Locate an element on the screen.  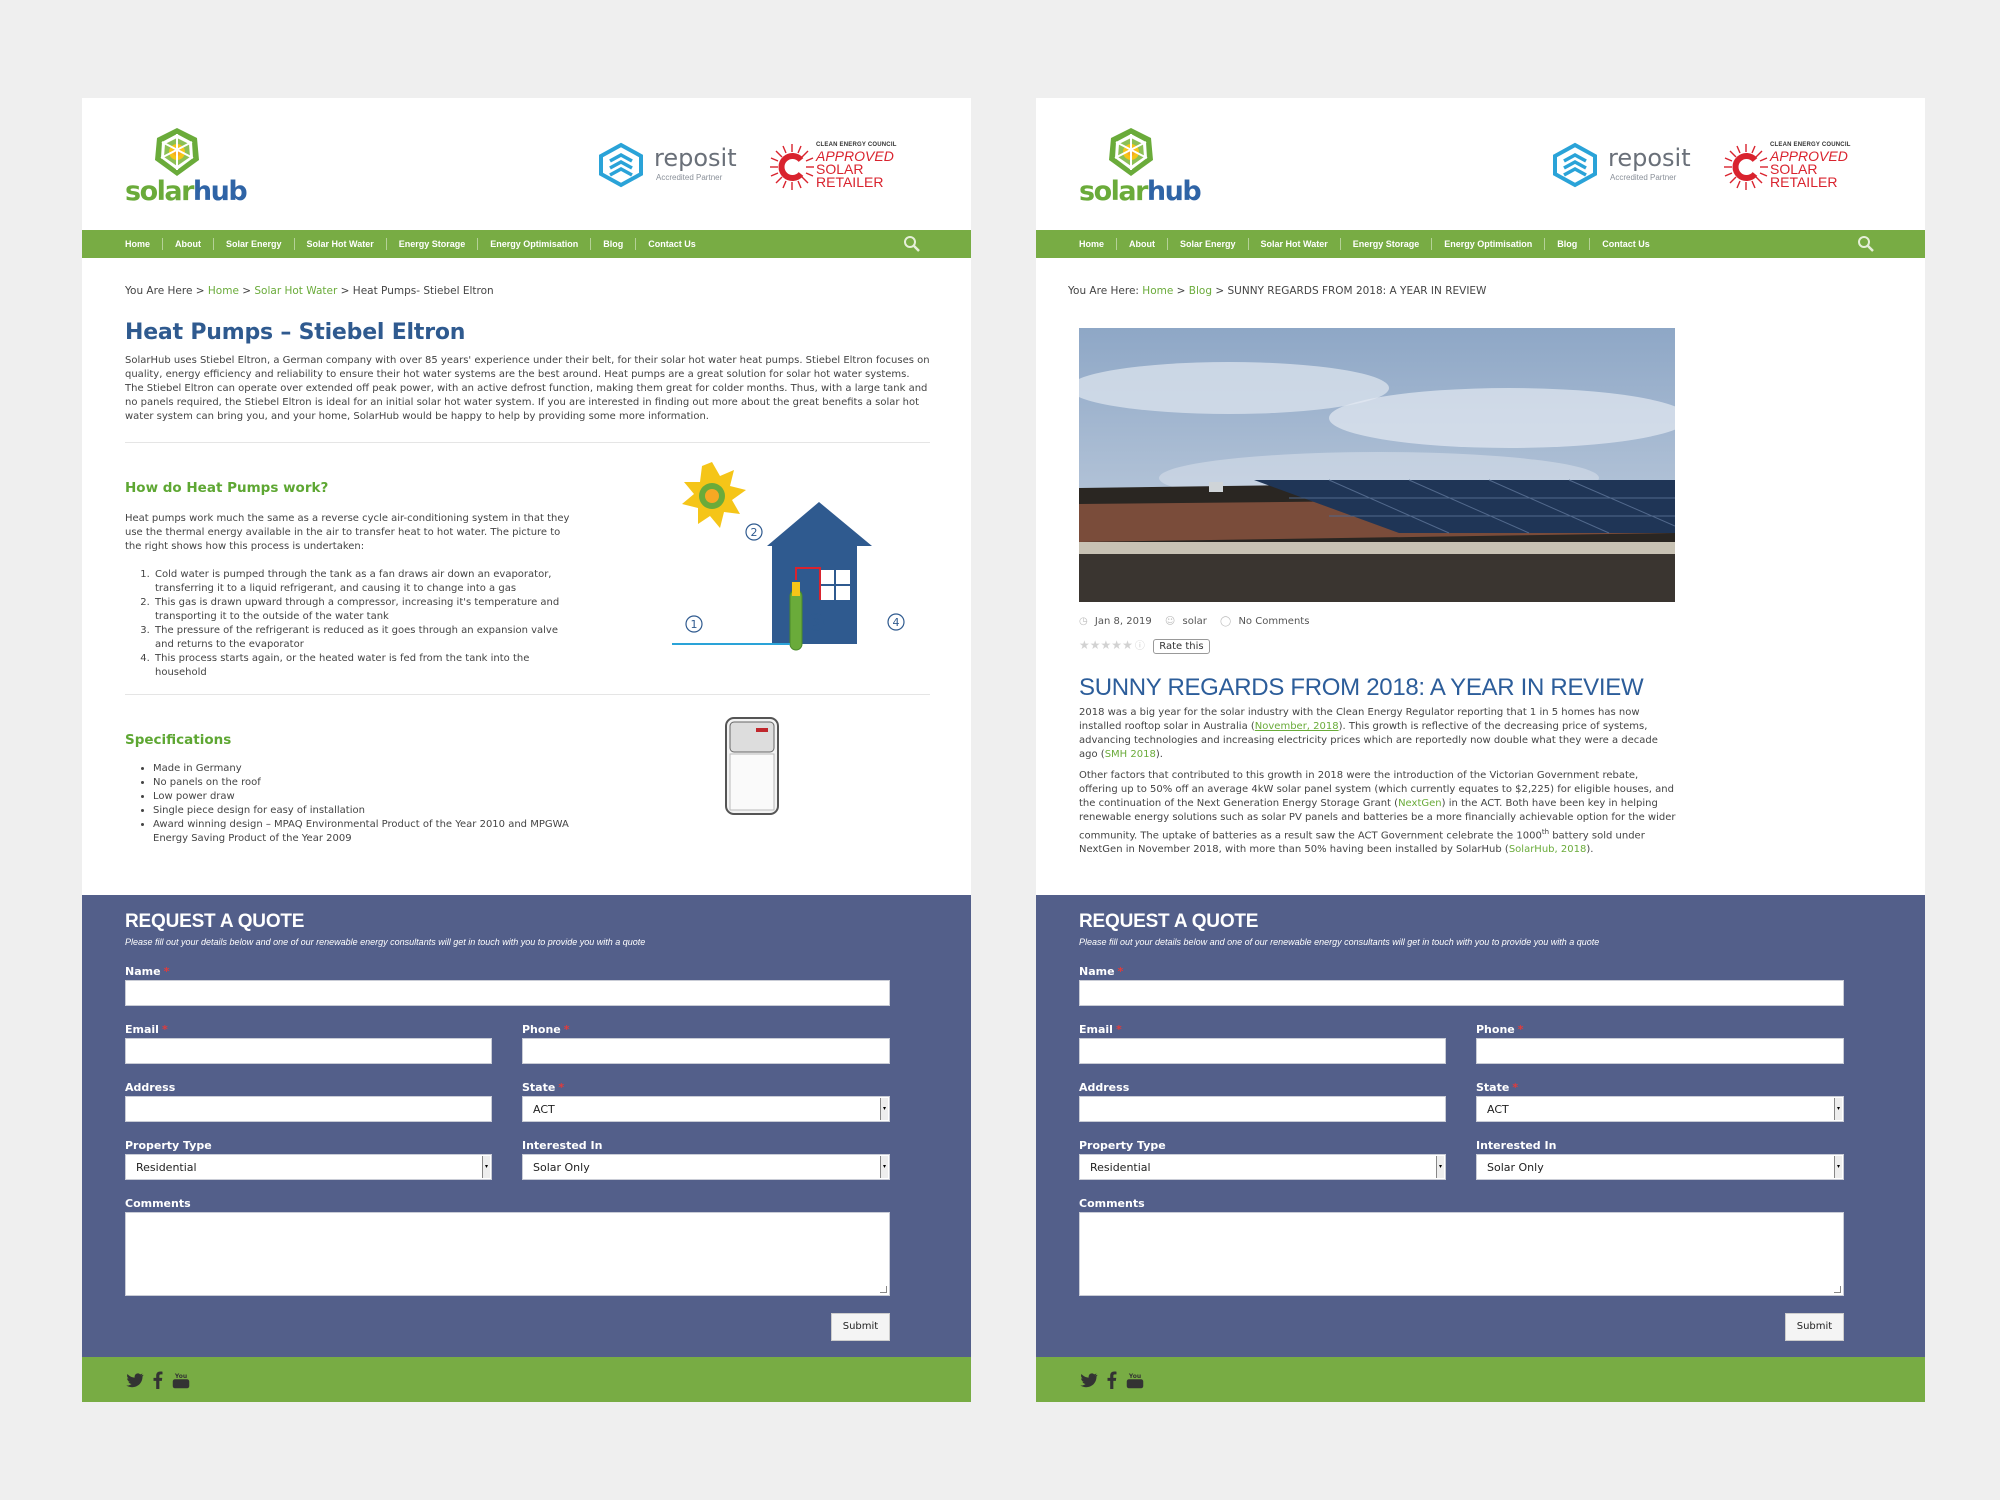
interested-in-label: Interested In is located at coordinates (1516, 1145).